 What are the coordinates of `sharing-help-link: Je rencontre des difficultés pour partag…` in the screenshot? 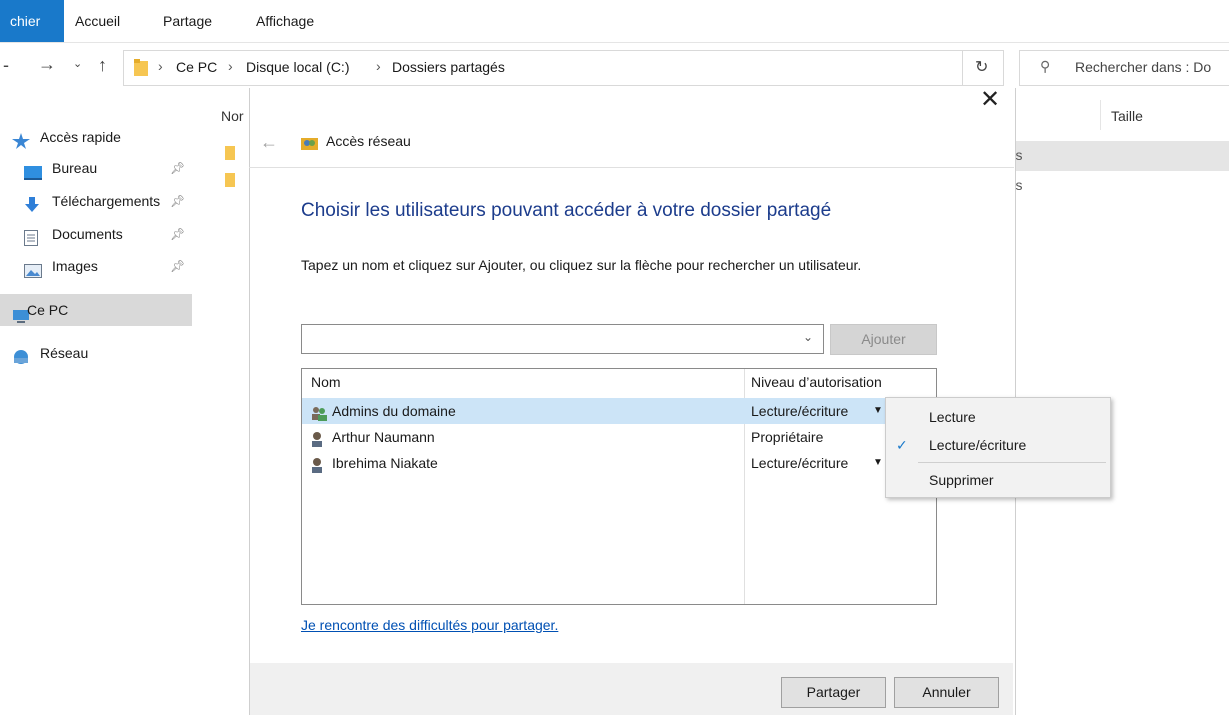 It's located at (429, 625).